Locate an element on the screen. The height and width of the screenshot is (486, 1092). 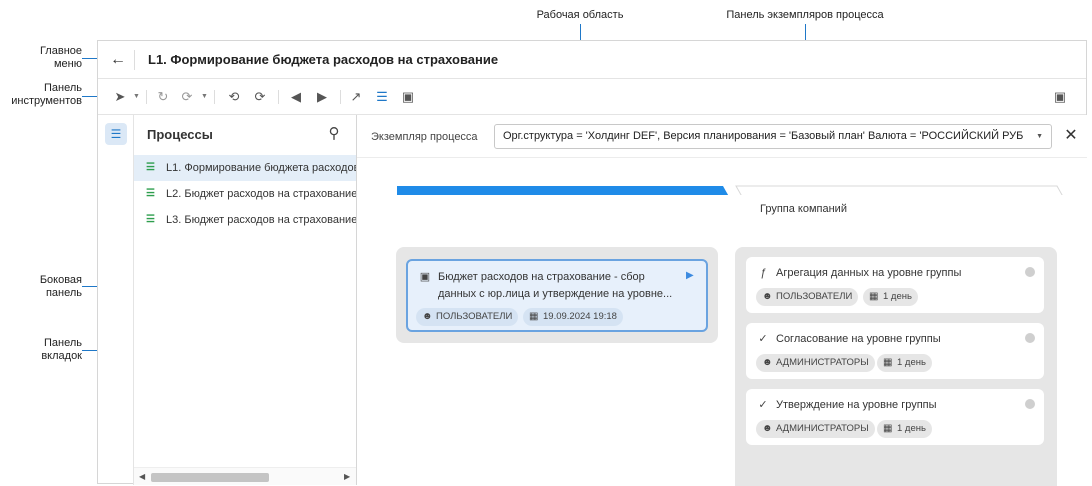
redo-icon: ⟳ is located at coordinates (260, 97).